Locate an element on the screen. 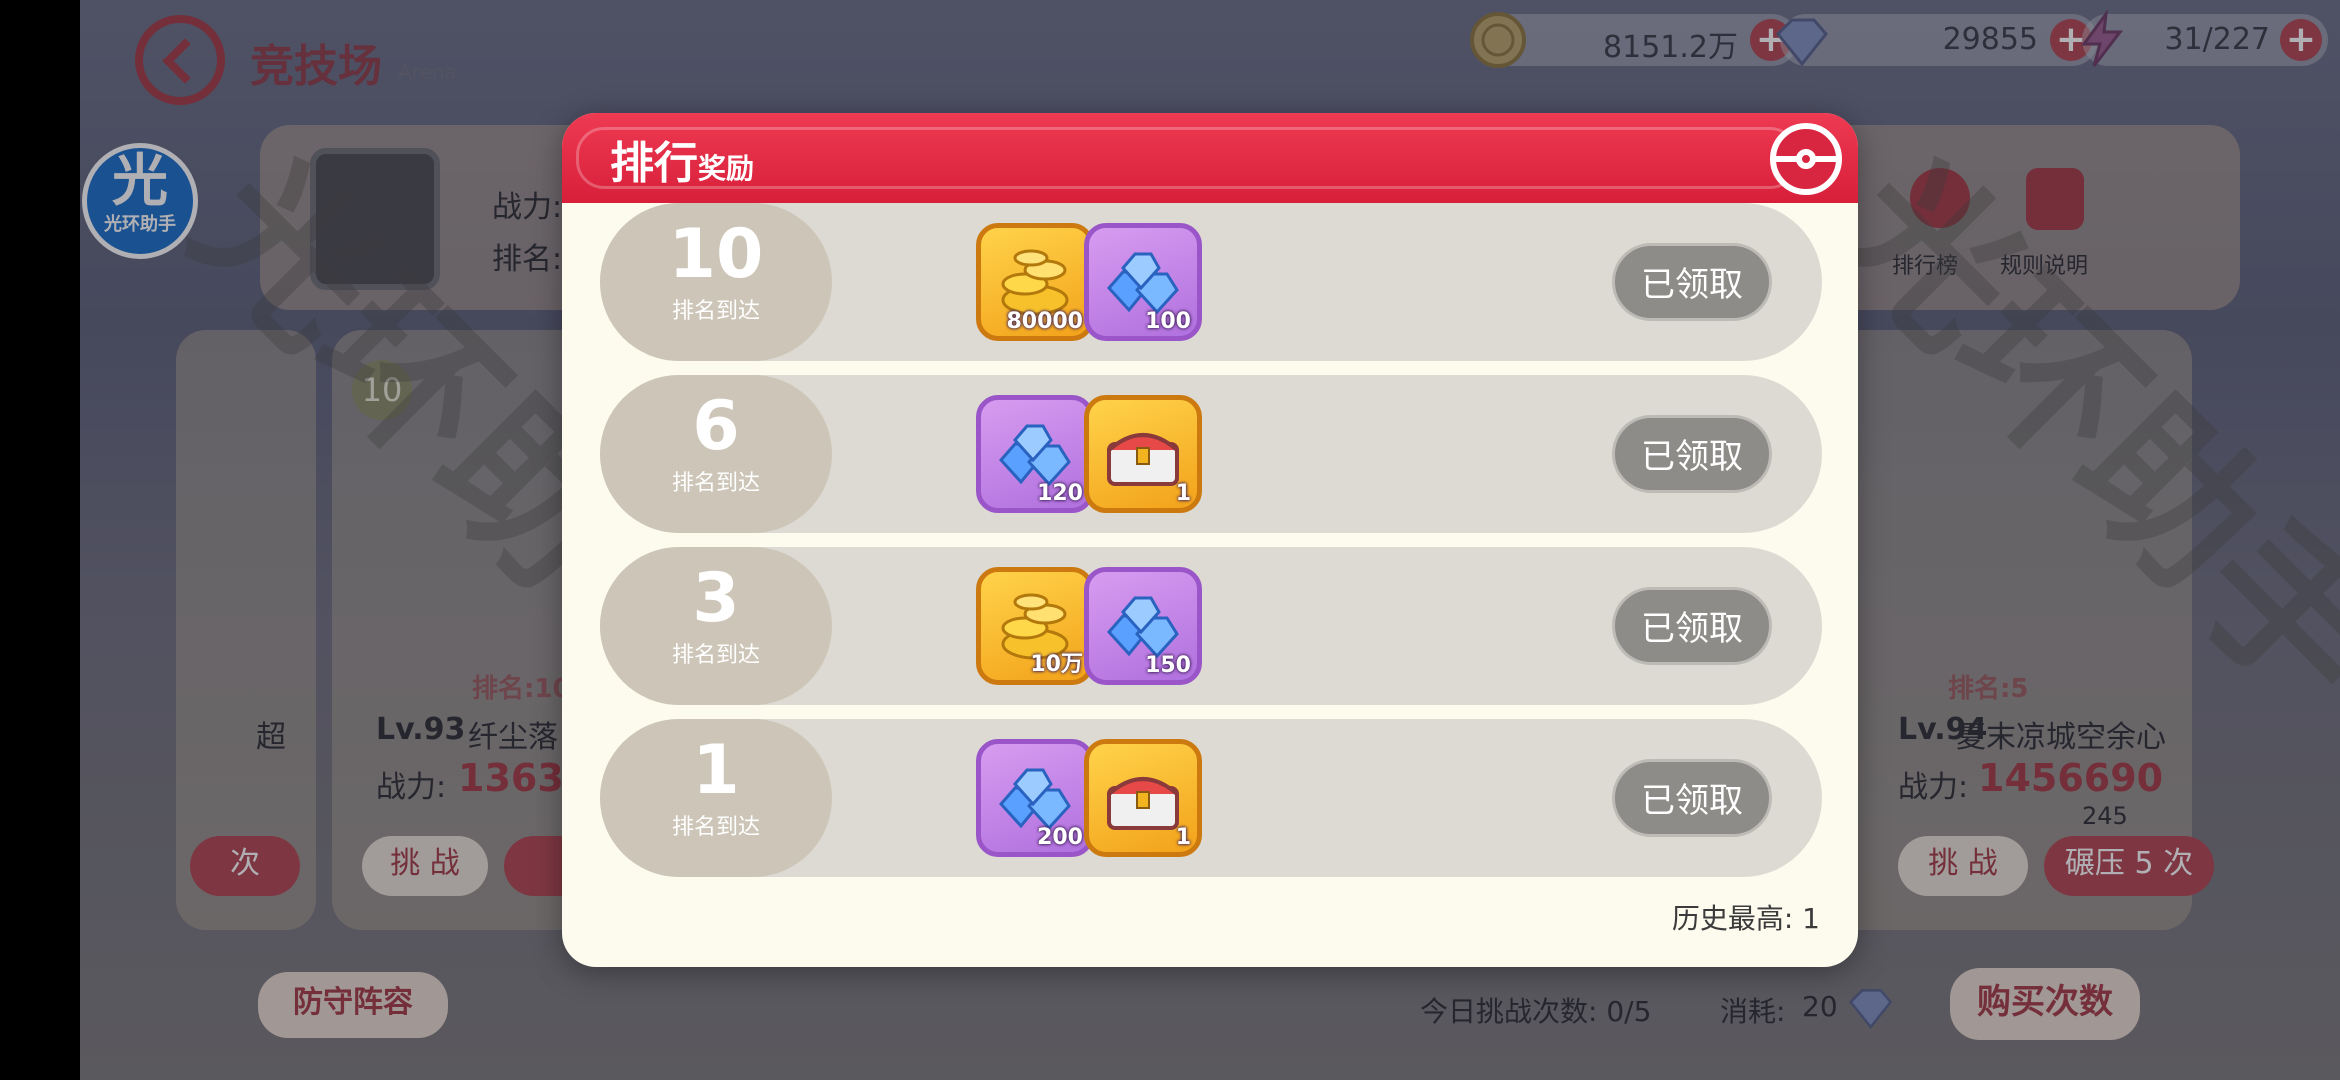 Image resolution: width=2340 pixels, height=1080 pixels. reward-row: 10 排名到达 80000 100 已领取 is located at coordinates (1211, 282).